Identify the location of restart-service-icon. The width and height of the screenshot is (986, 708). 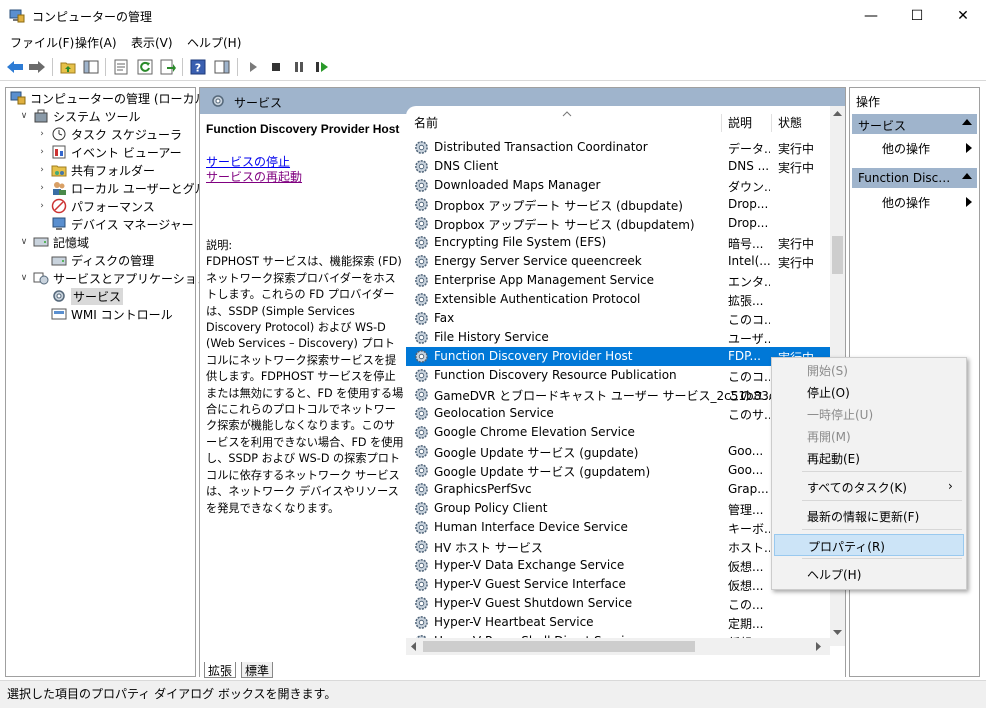
(322, 67).